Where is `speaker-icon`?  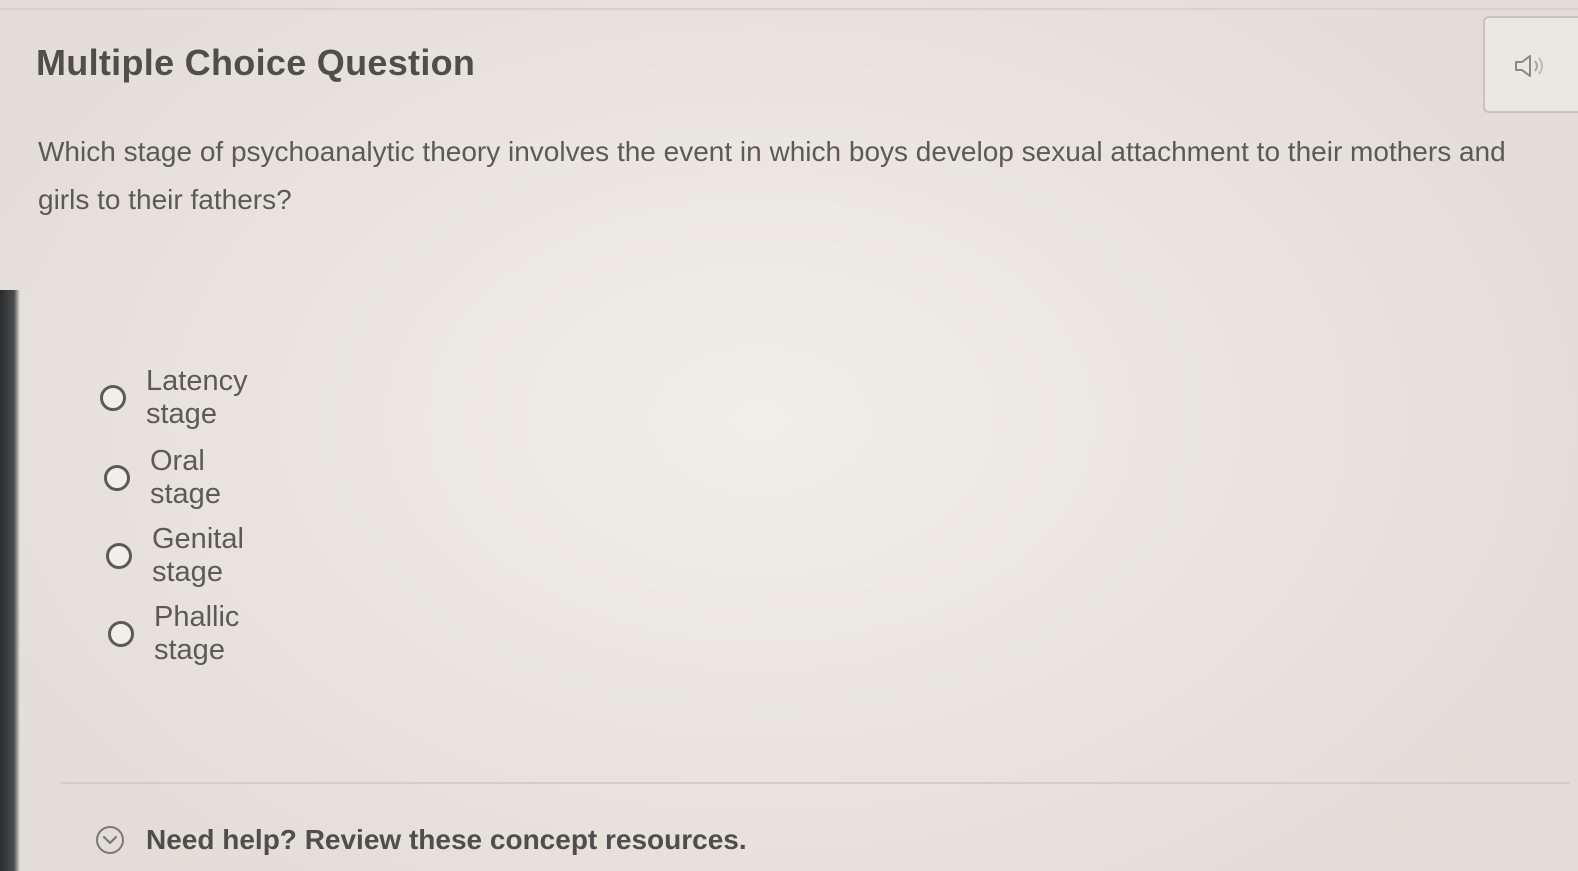 speaker-icon is located at coordinates (1529, 66).